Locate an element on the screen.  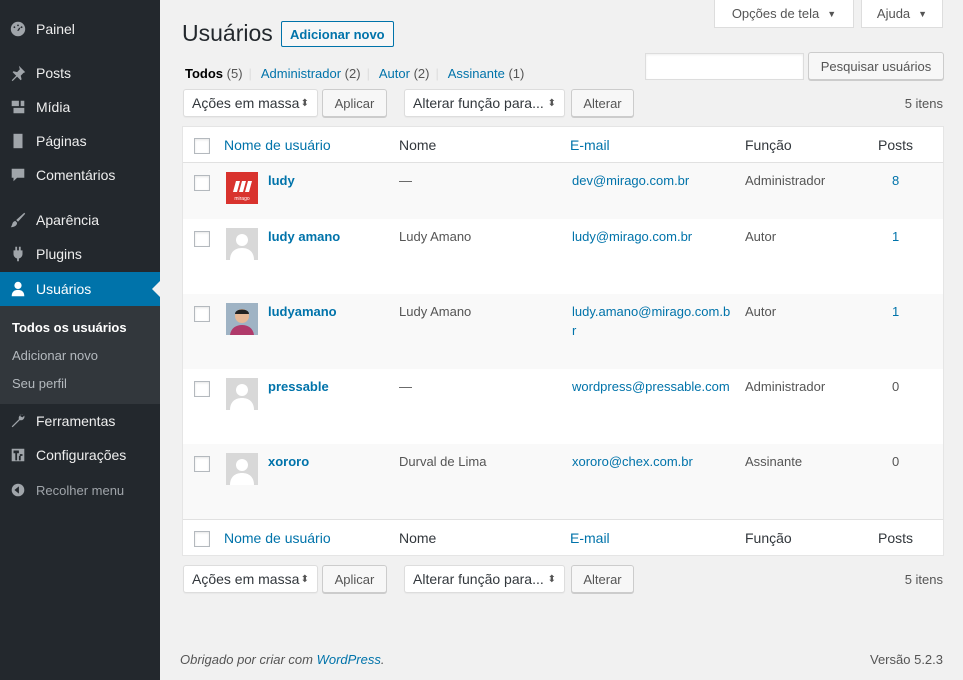
change-role-select-bottom: Alterar função para... ⬍ is located at coordinates (484, 579).